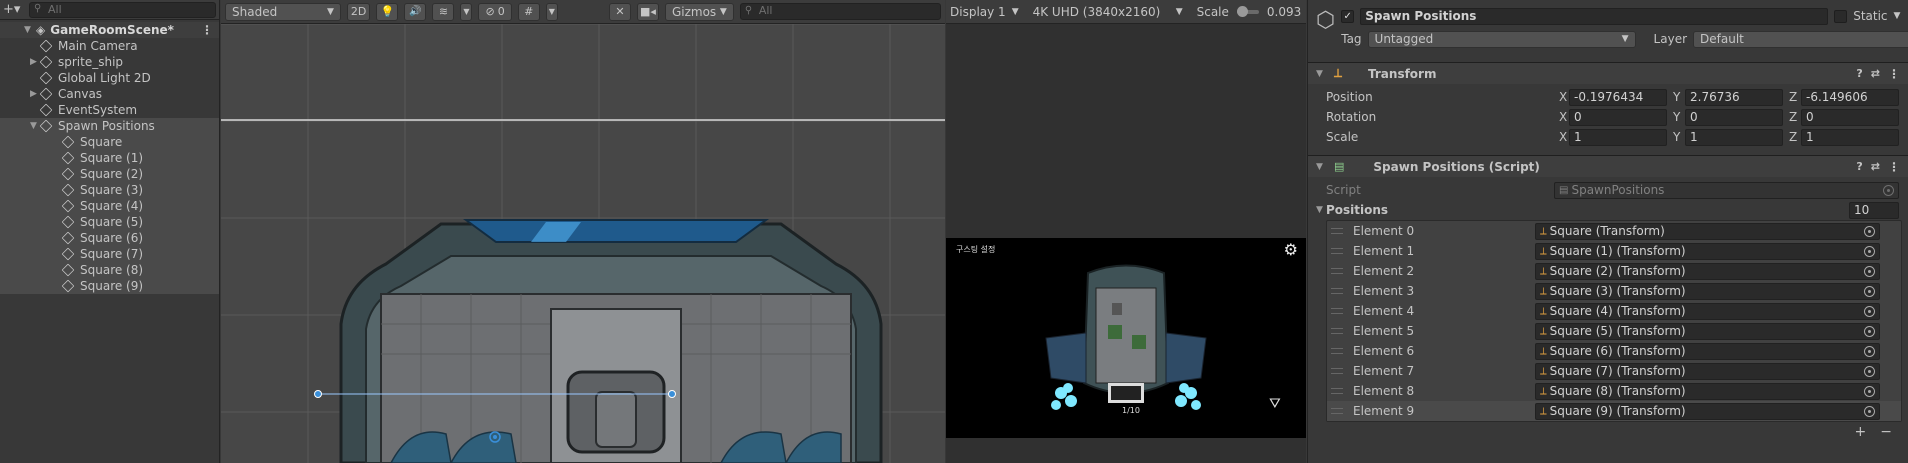 The image size is (1908, 463). Describe the element at coordinates (1291, 249) in the screenshot. I see `settings-gear-icon: ⚙` at that location.